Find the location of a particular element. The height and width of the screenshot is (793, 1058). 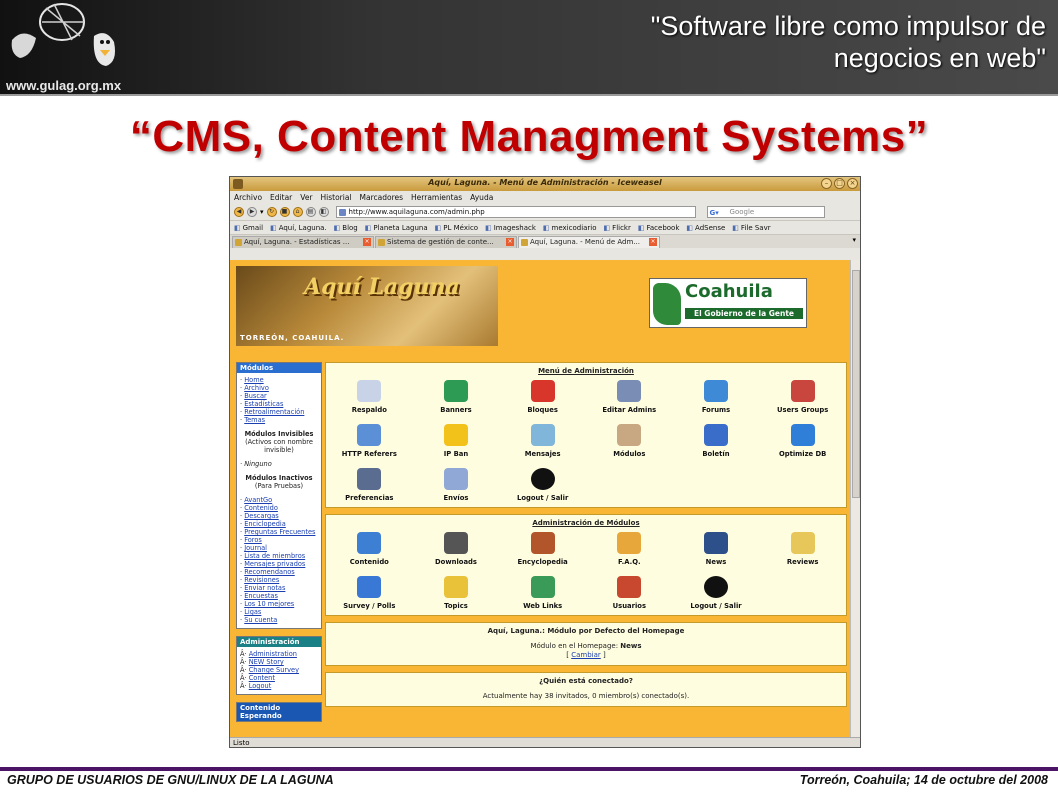

tab-sistema-gestion: Sistema de gestión de conte... × is located at coordinates (446, 242).